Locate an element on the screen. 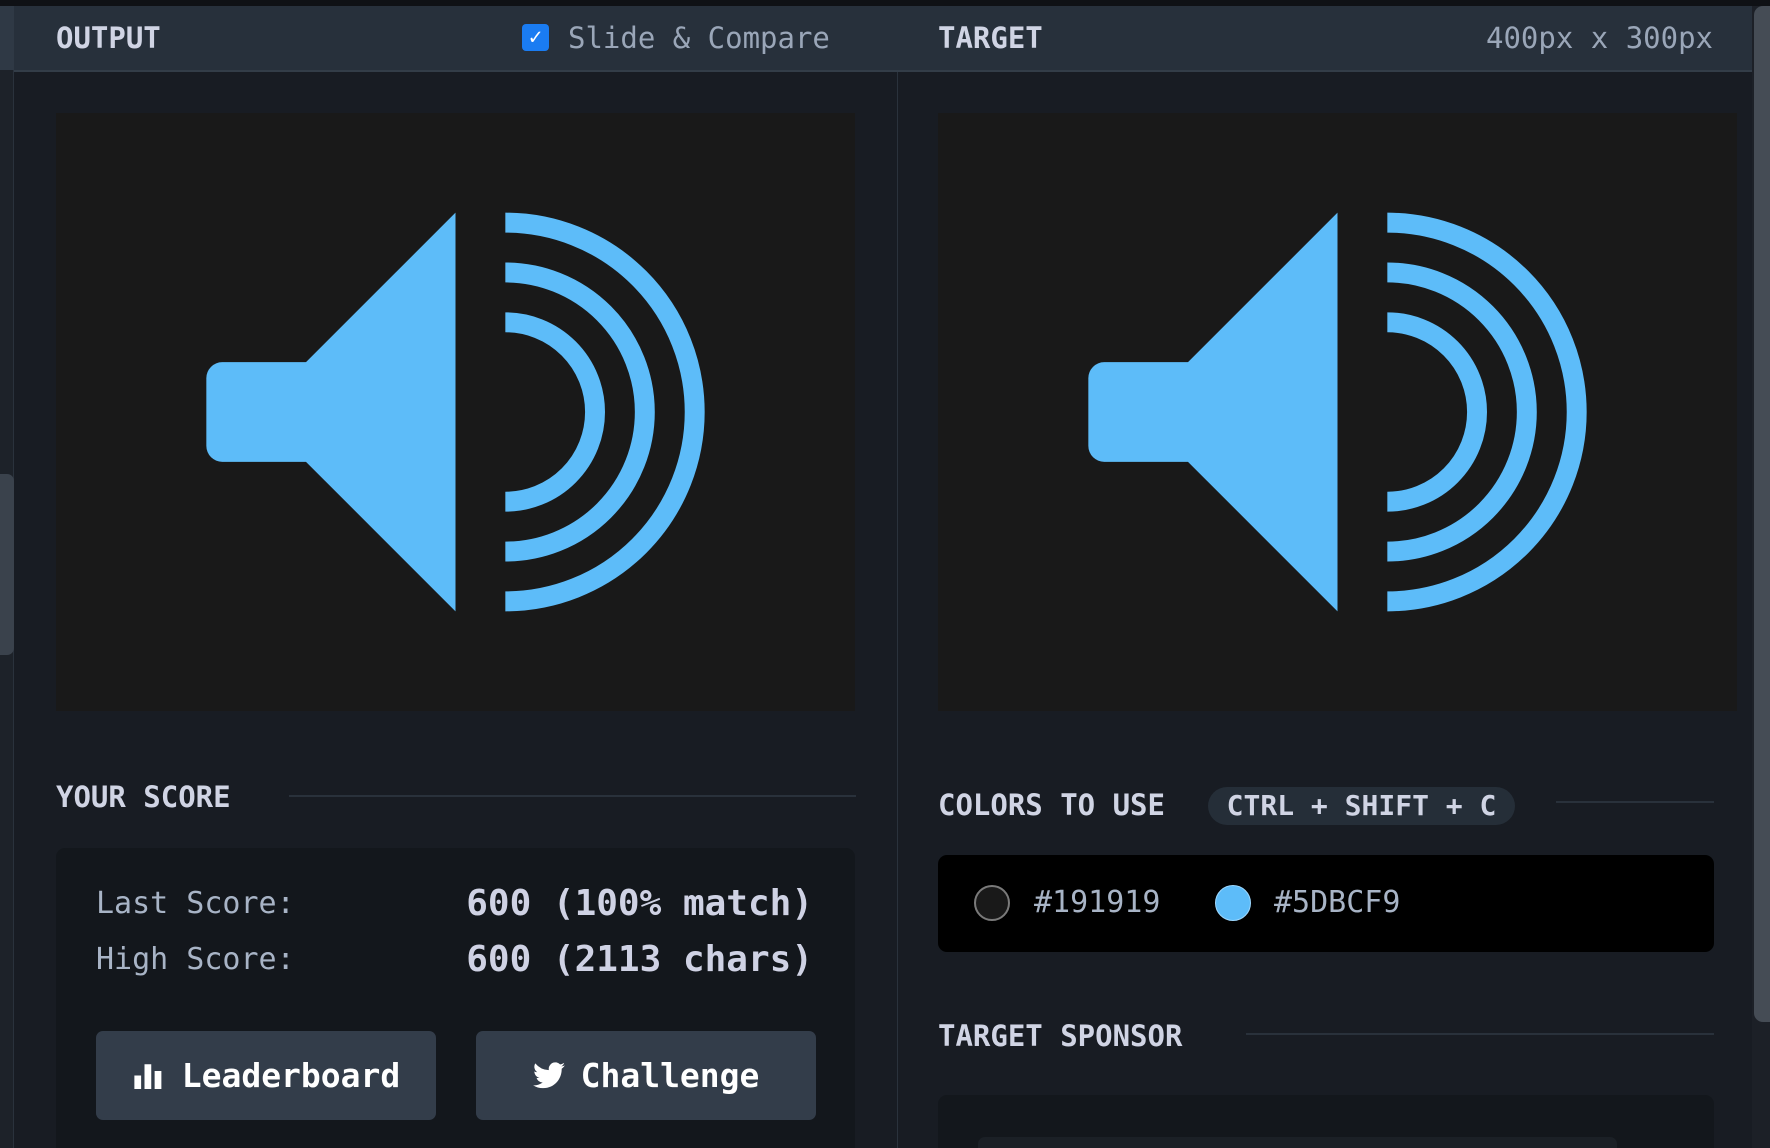  slide-compare-label: Slide & Compare is located at coordinates (699, 38).